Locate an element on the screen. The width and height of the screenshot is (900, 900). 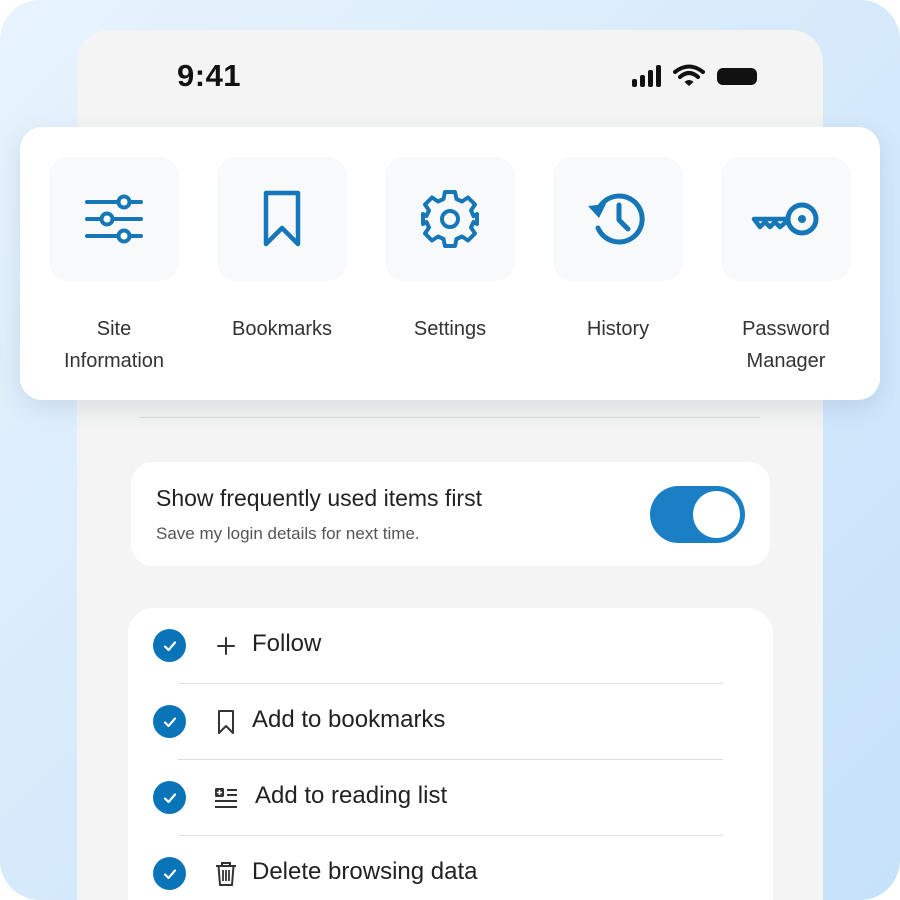
divider is located at coordinates (450, 417).